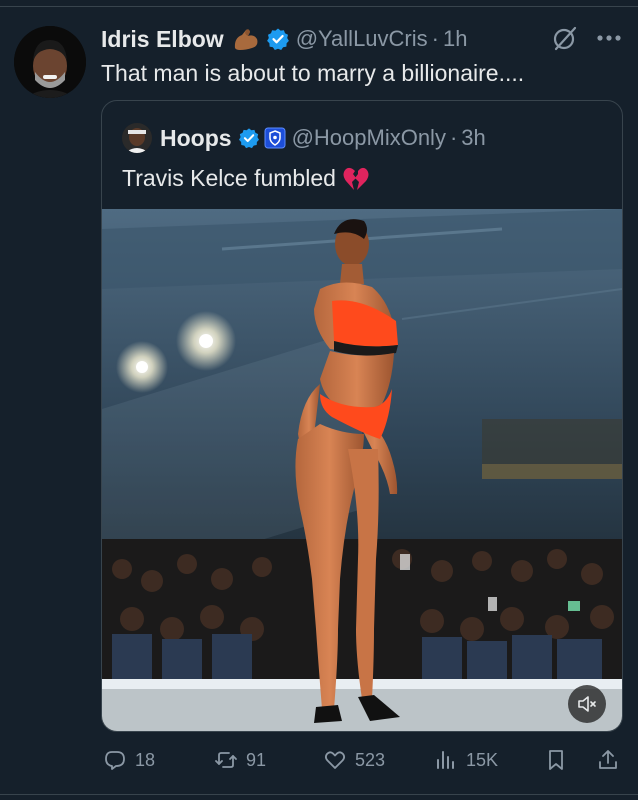  I want to click on reply-button: 18, so click(129, 760).